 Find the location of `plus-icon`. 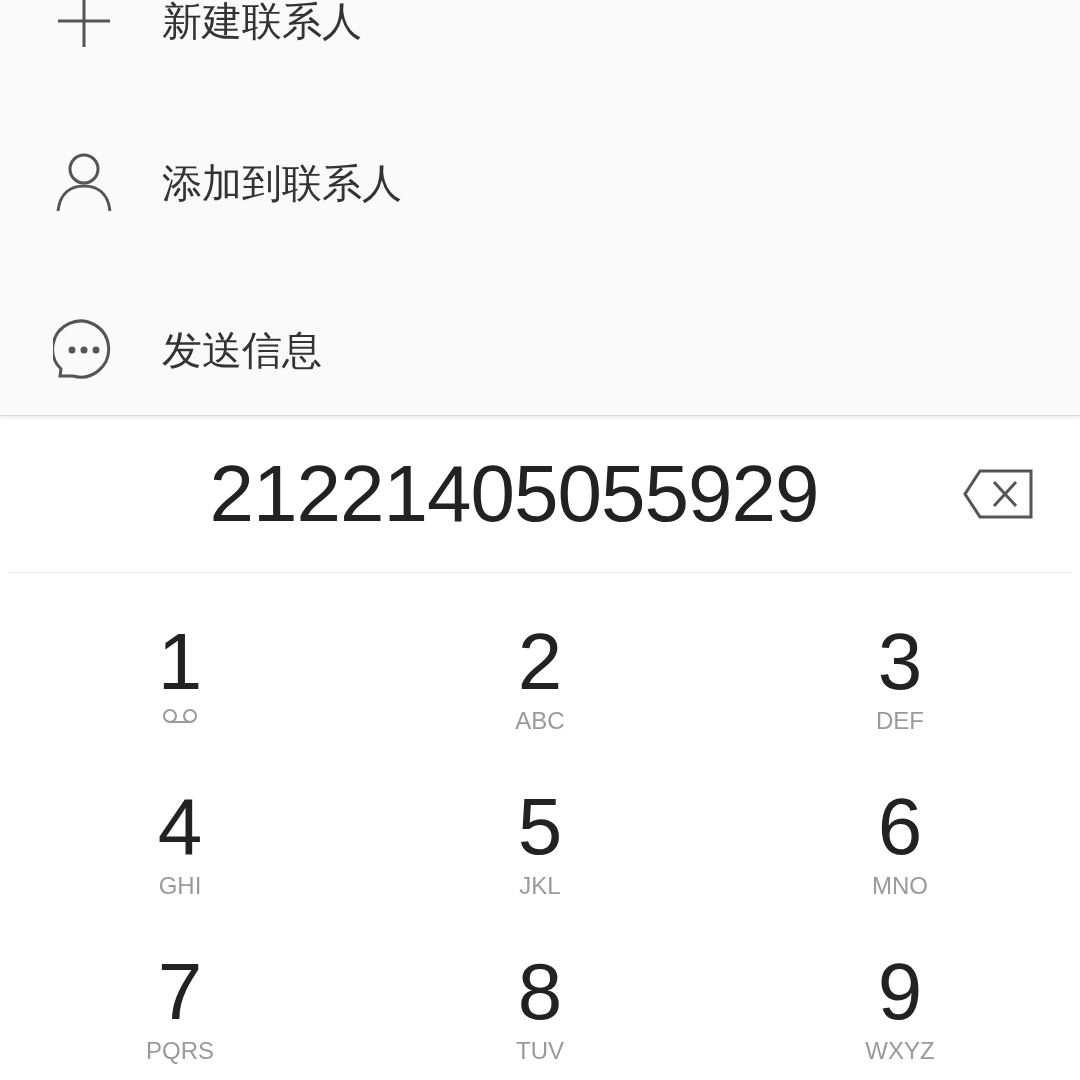

plus-icon is located at coordinates (84, 24).